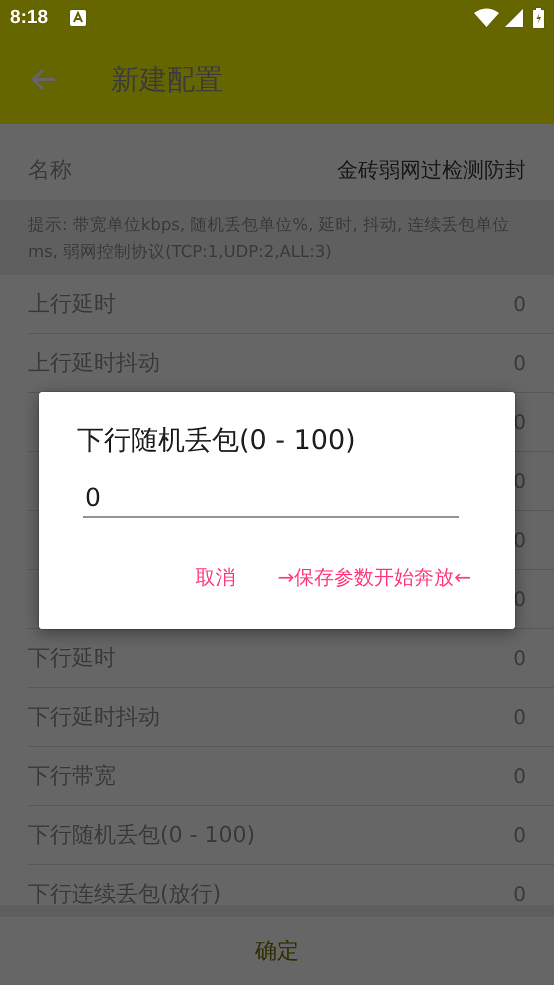 The image size is (554, 985). What do you see at coordinates (486, 17) in the screenshot?
I see `wifi-icon` at bounding box center [486, 17].